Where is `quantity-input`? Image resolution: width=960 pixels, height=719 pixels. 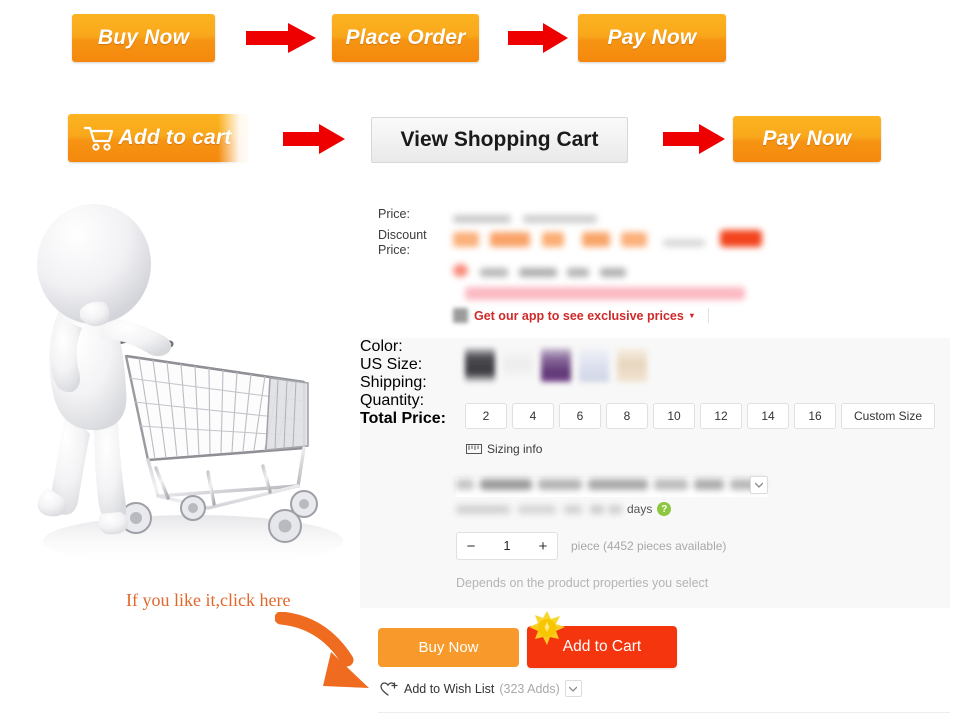 quantity-input is located at coordinates (507, 546).